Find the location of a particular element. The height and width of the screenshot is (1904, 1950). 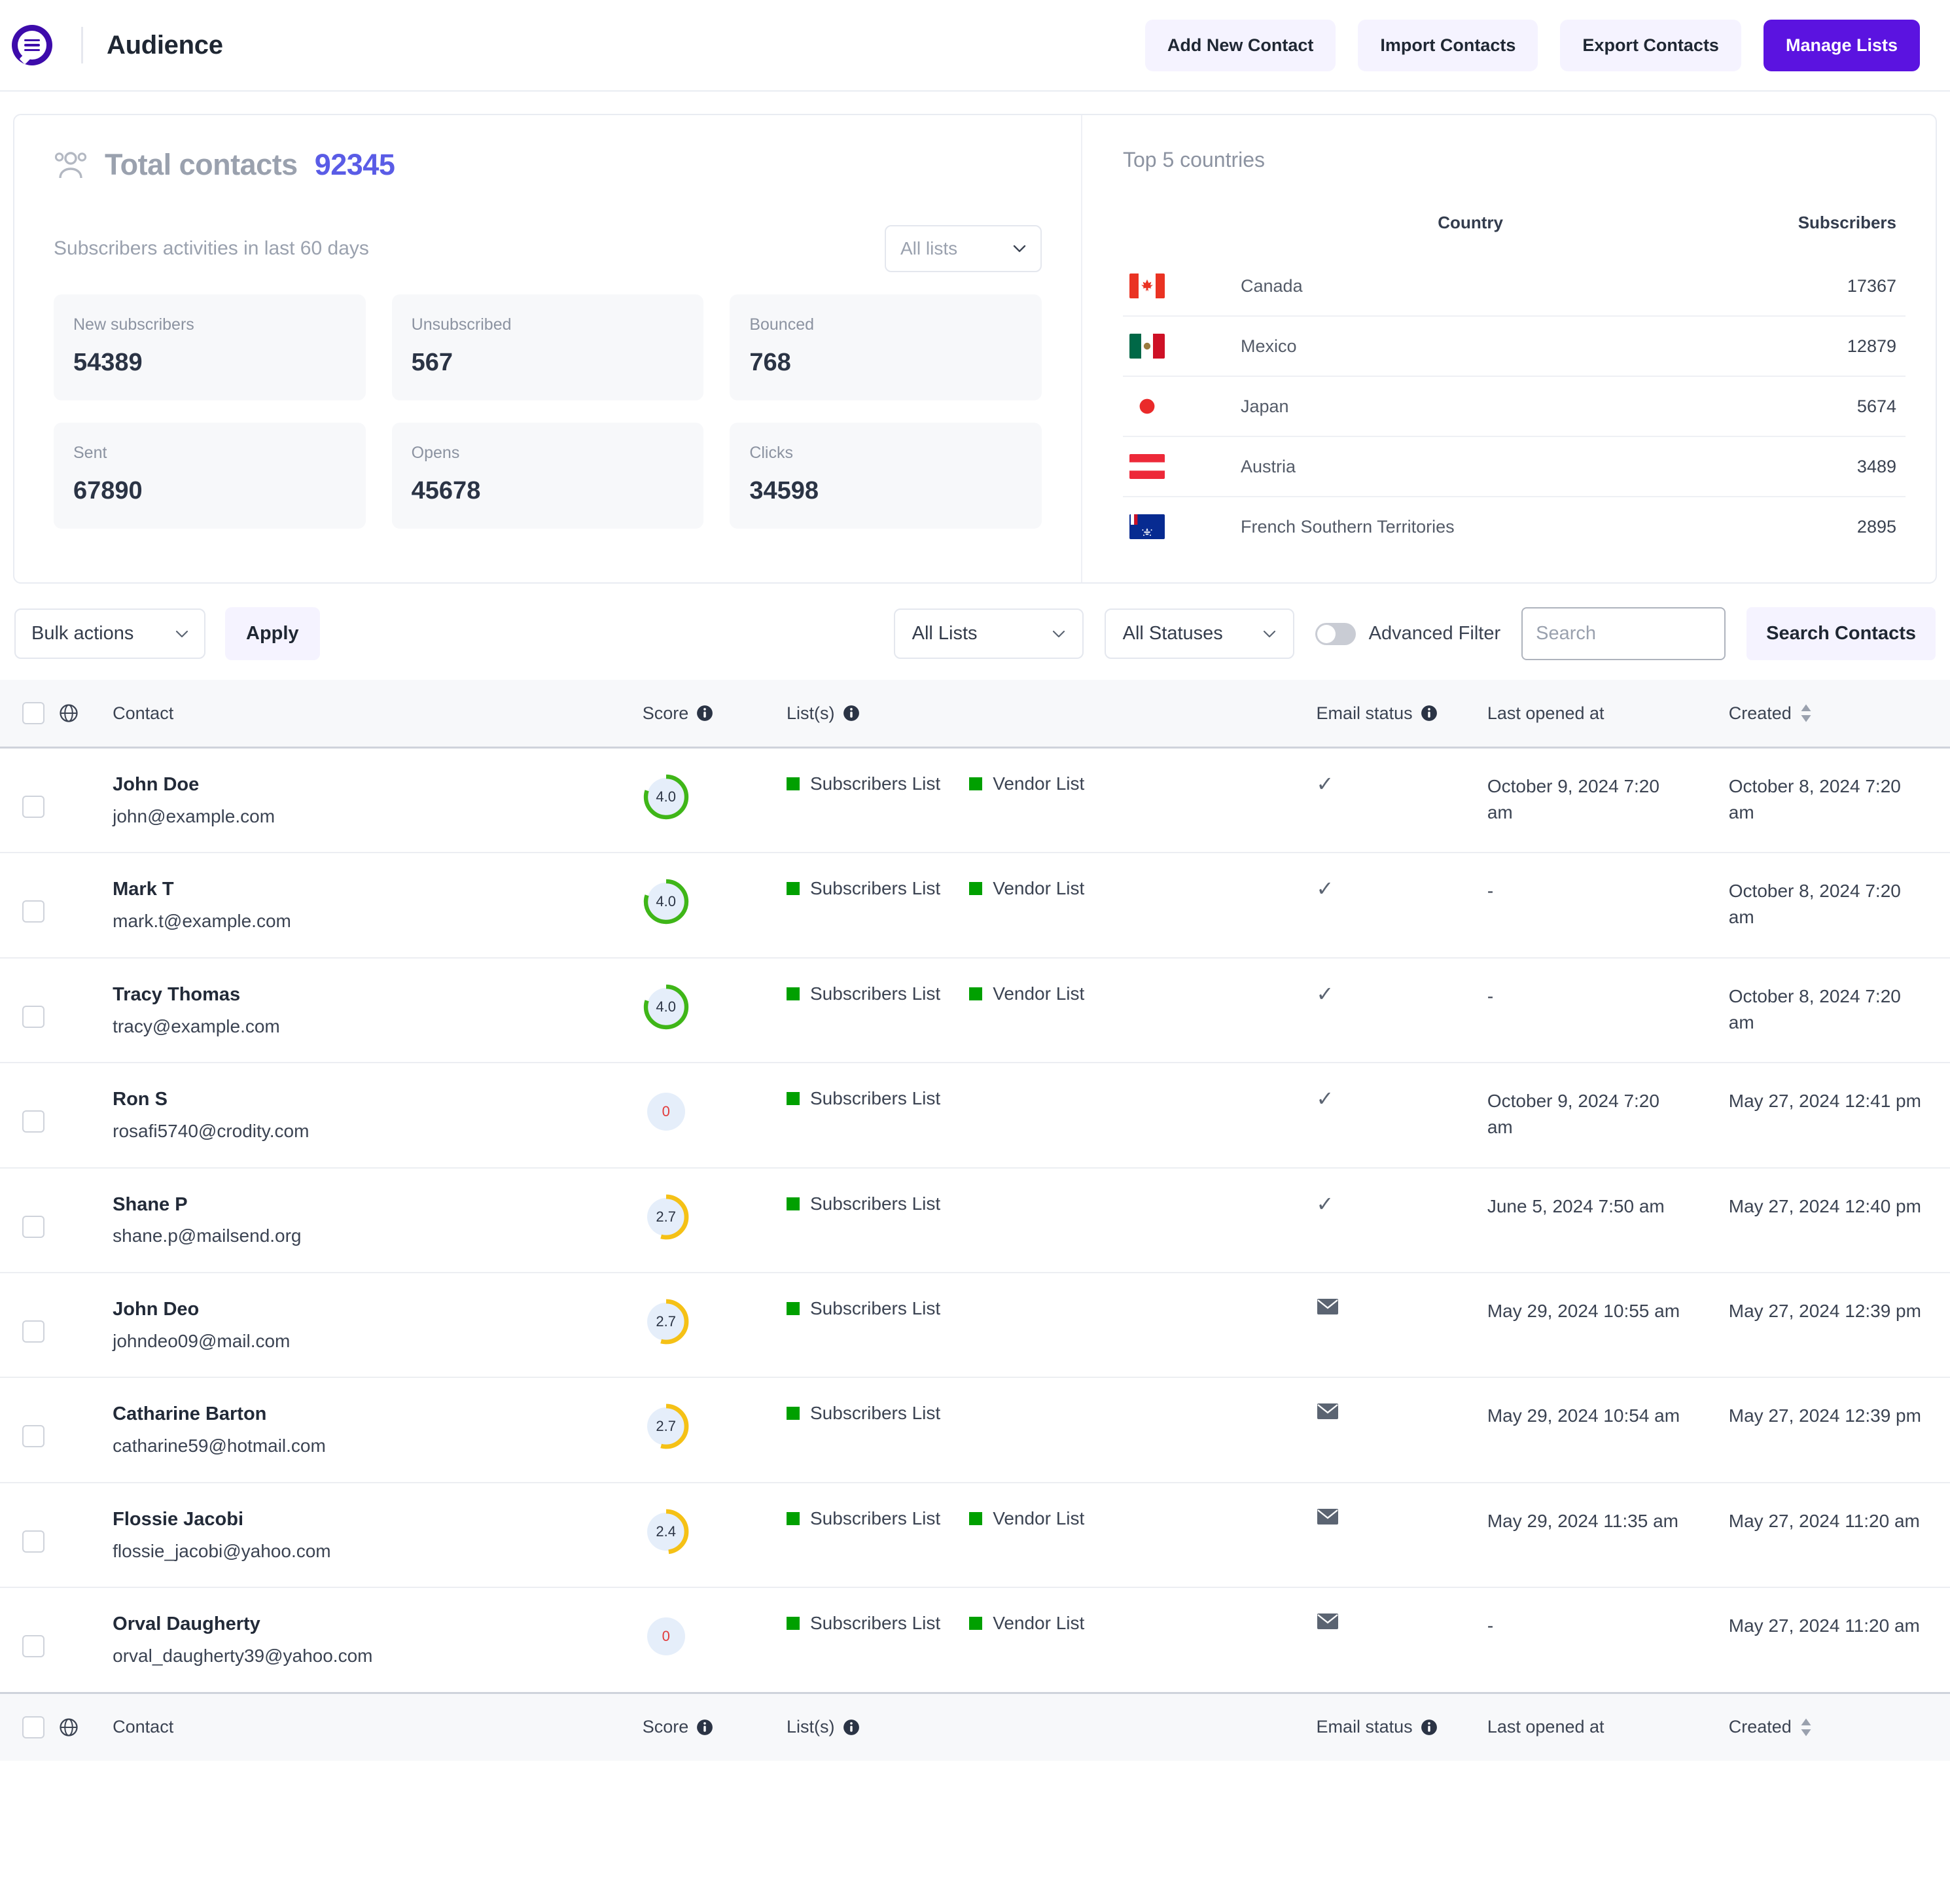

all-lists-activity-select: All lists is located at coordinates (963, 248).